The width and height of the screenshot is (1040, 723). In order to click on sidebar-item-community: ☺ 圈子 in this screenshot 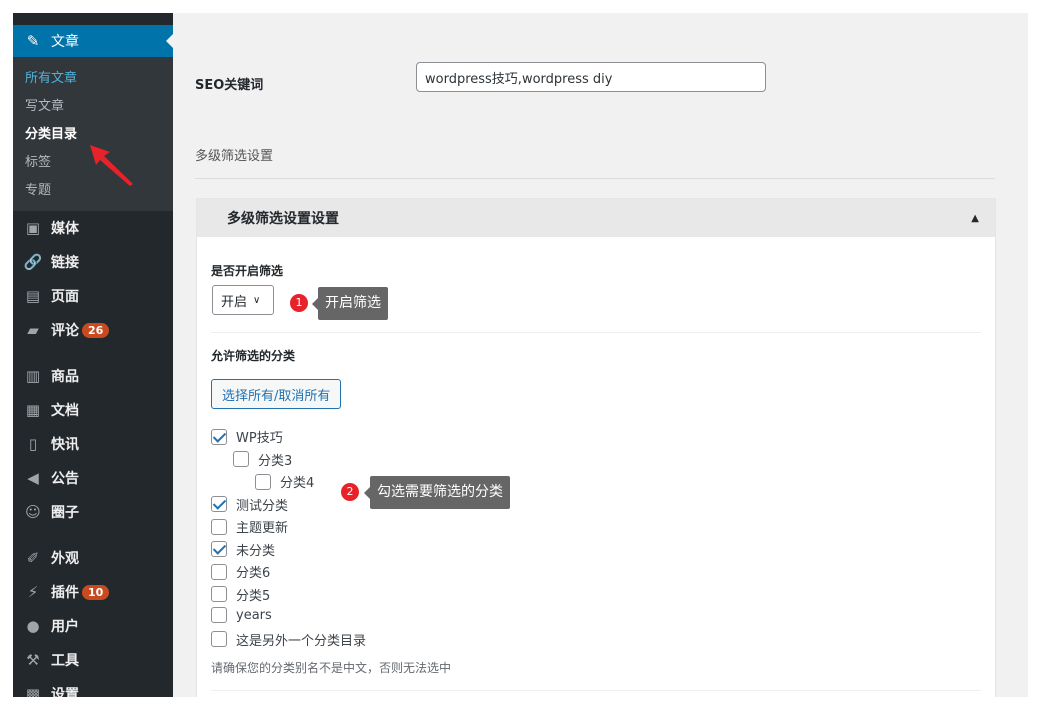, I will do `click(93, 512)`.